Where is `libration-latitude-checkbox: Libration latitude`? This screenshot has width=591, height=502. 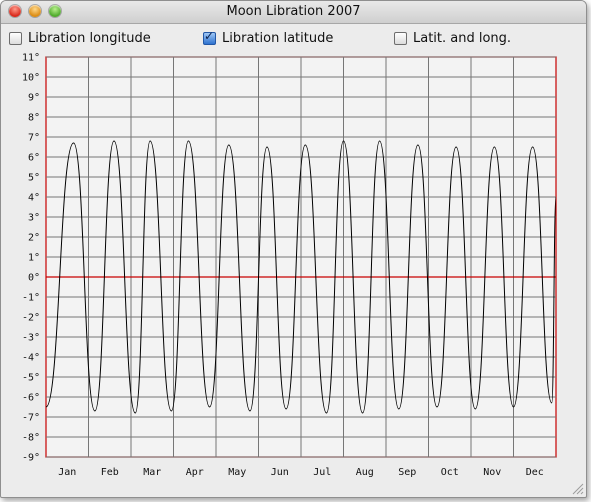 libration-latitude-checkbox: Libration latitude is located at coordinates (268, 37).